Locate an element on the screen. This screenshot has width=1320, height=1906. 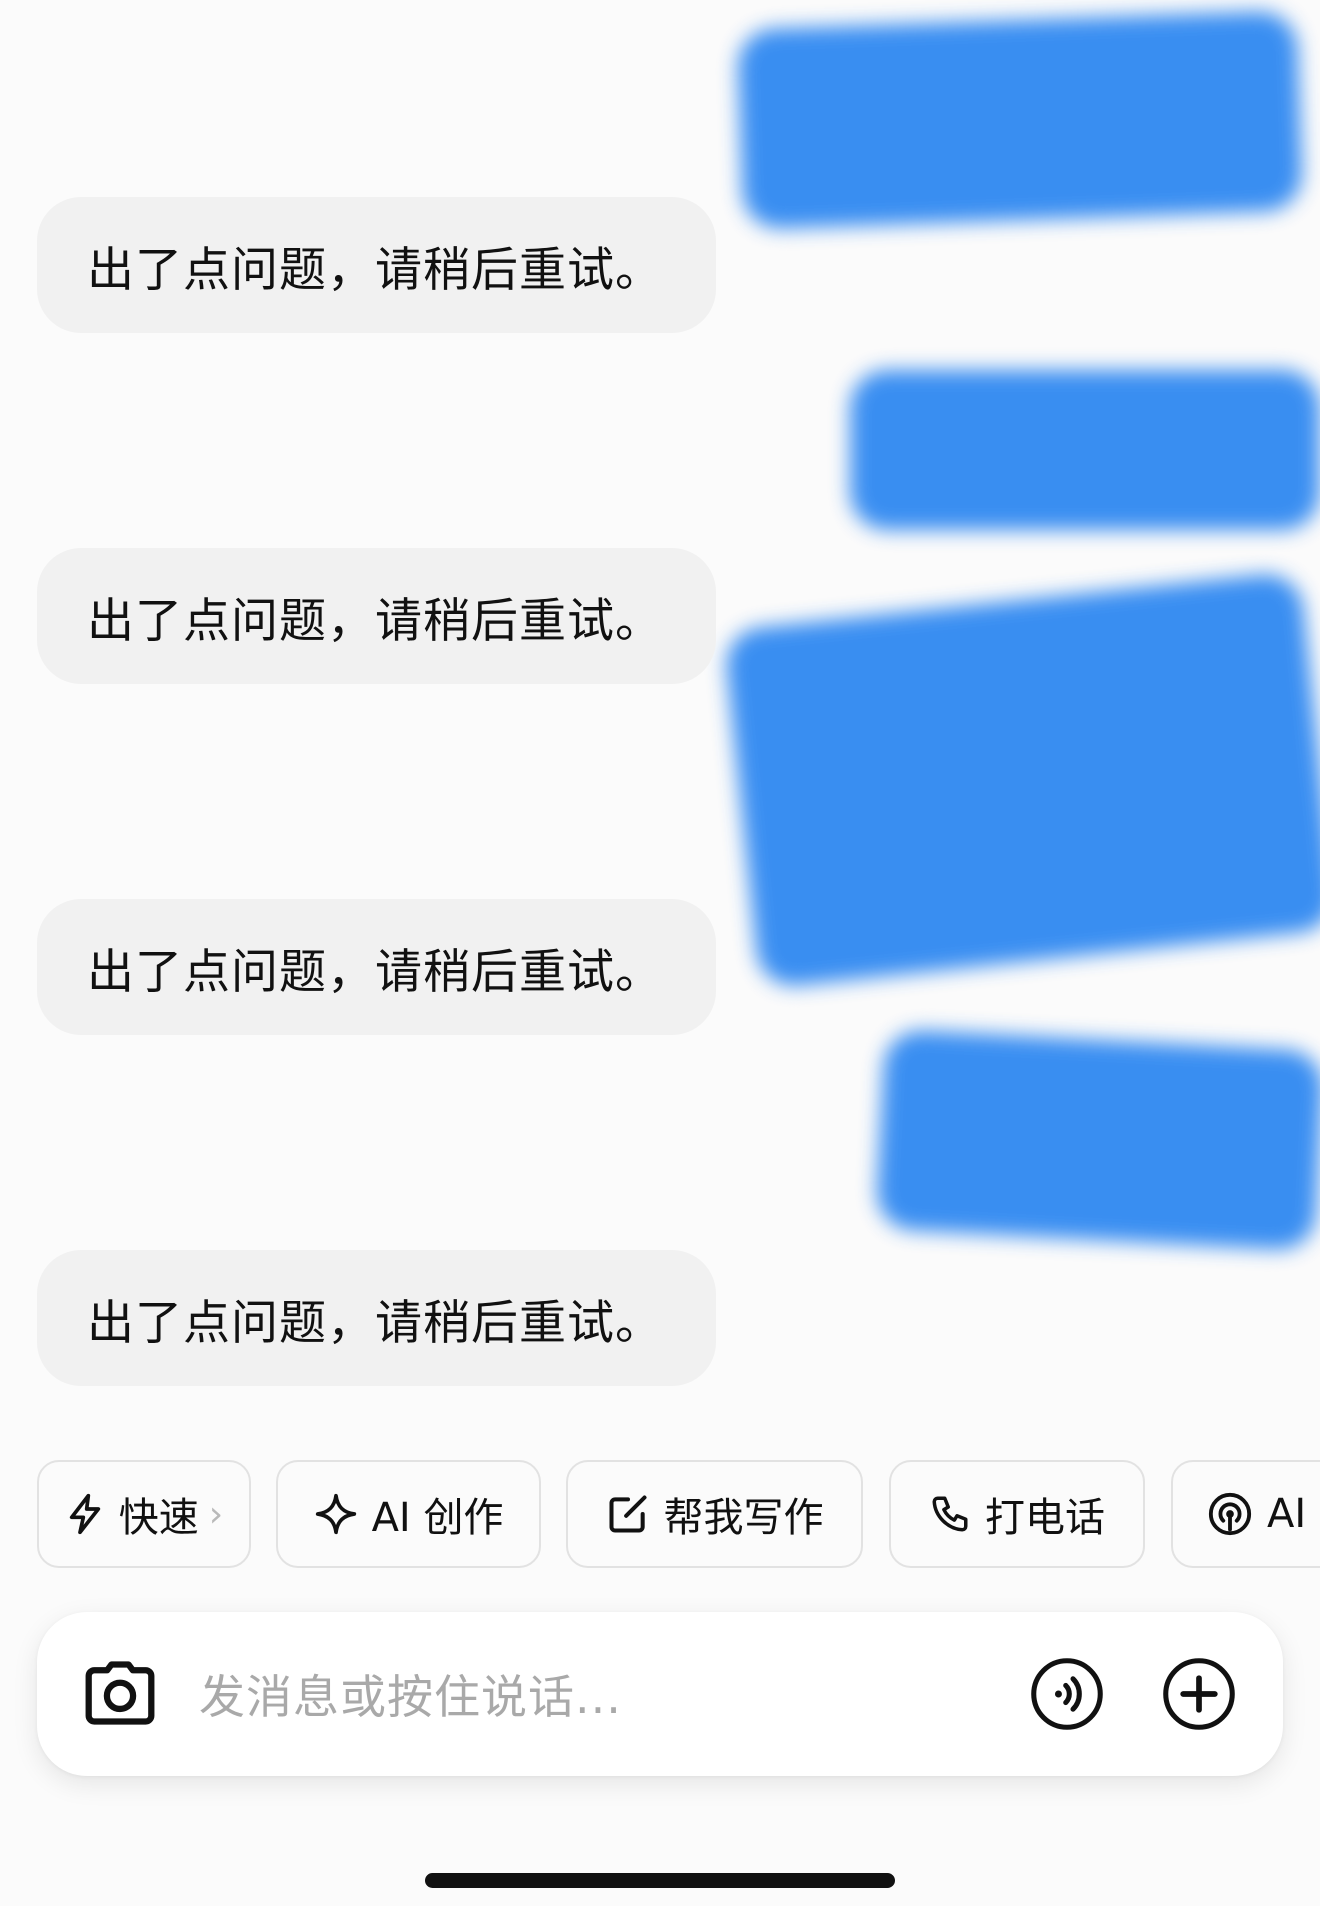
add-button is located at coordinates (1199, 1696).